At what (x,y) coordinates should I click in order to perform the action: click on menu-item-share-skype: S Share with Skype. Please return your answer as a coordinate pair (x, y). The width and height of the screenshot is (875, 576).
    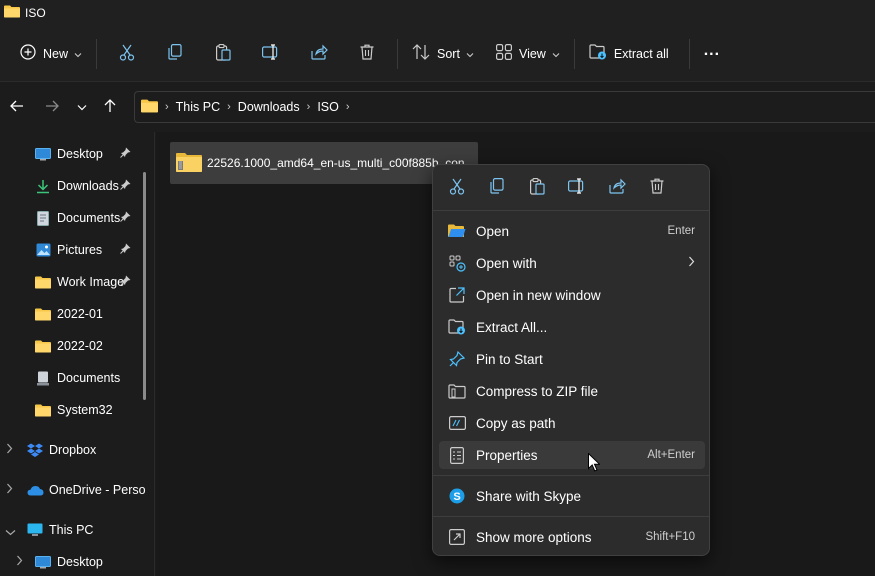
    Looking at the image, I should click on (572, 496).